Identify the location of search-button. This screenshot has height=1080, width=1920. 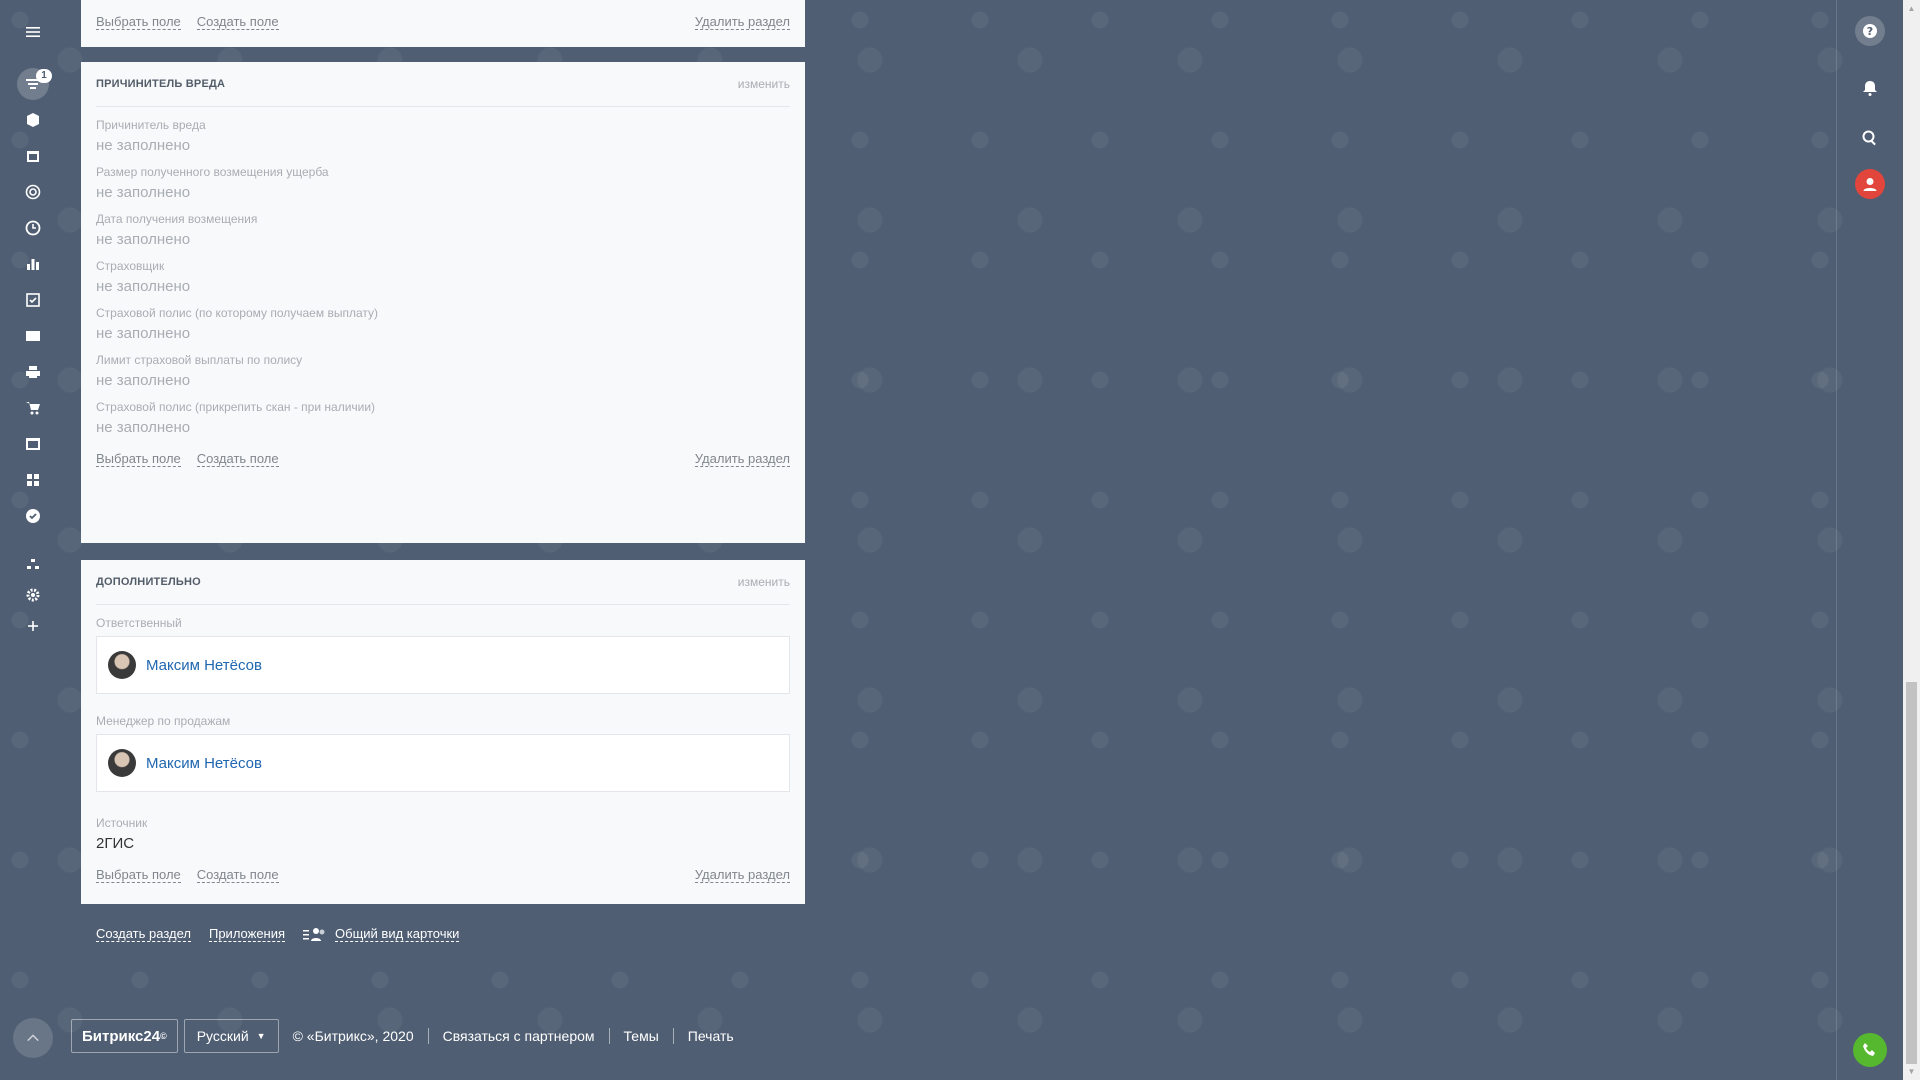
(1870, 138).